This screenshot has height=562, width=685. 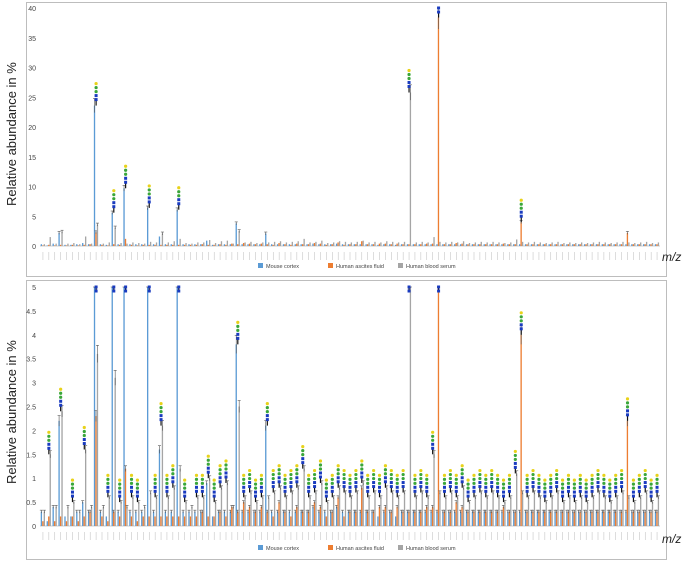 I want to click on top-legend-label: Mouse cortex, so click(x=282, y=267).